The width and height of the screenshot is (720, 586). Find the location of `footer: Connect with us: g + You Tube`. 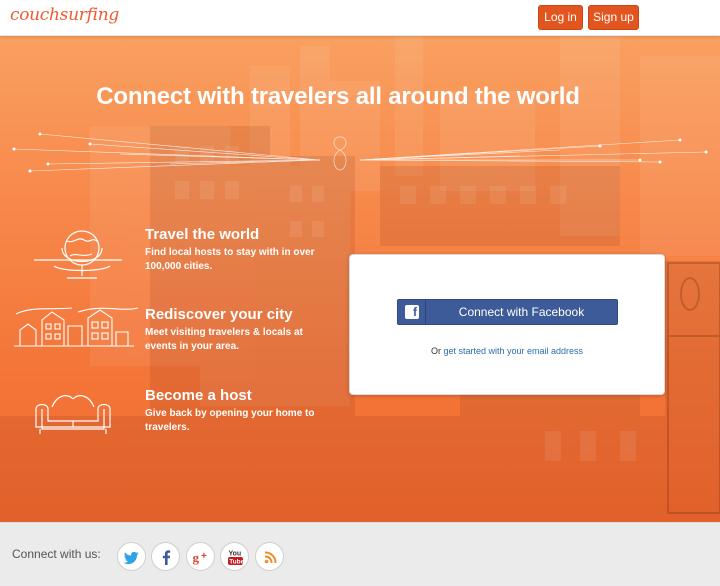

footer: Connect with us: g + You Tube is located at coordinates (360, 554).